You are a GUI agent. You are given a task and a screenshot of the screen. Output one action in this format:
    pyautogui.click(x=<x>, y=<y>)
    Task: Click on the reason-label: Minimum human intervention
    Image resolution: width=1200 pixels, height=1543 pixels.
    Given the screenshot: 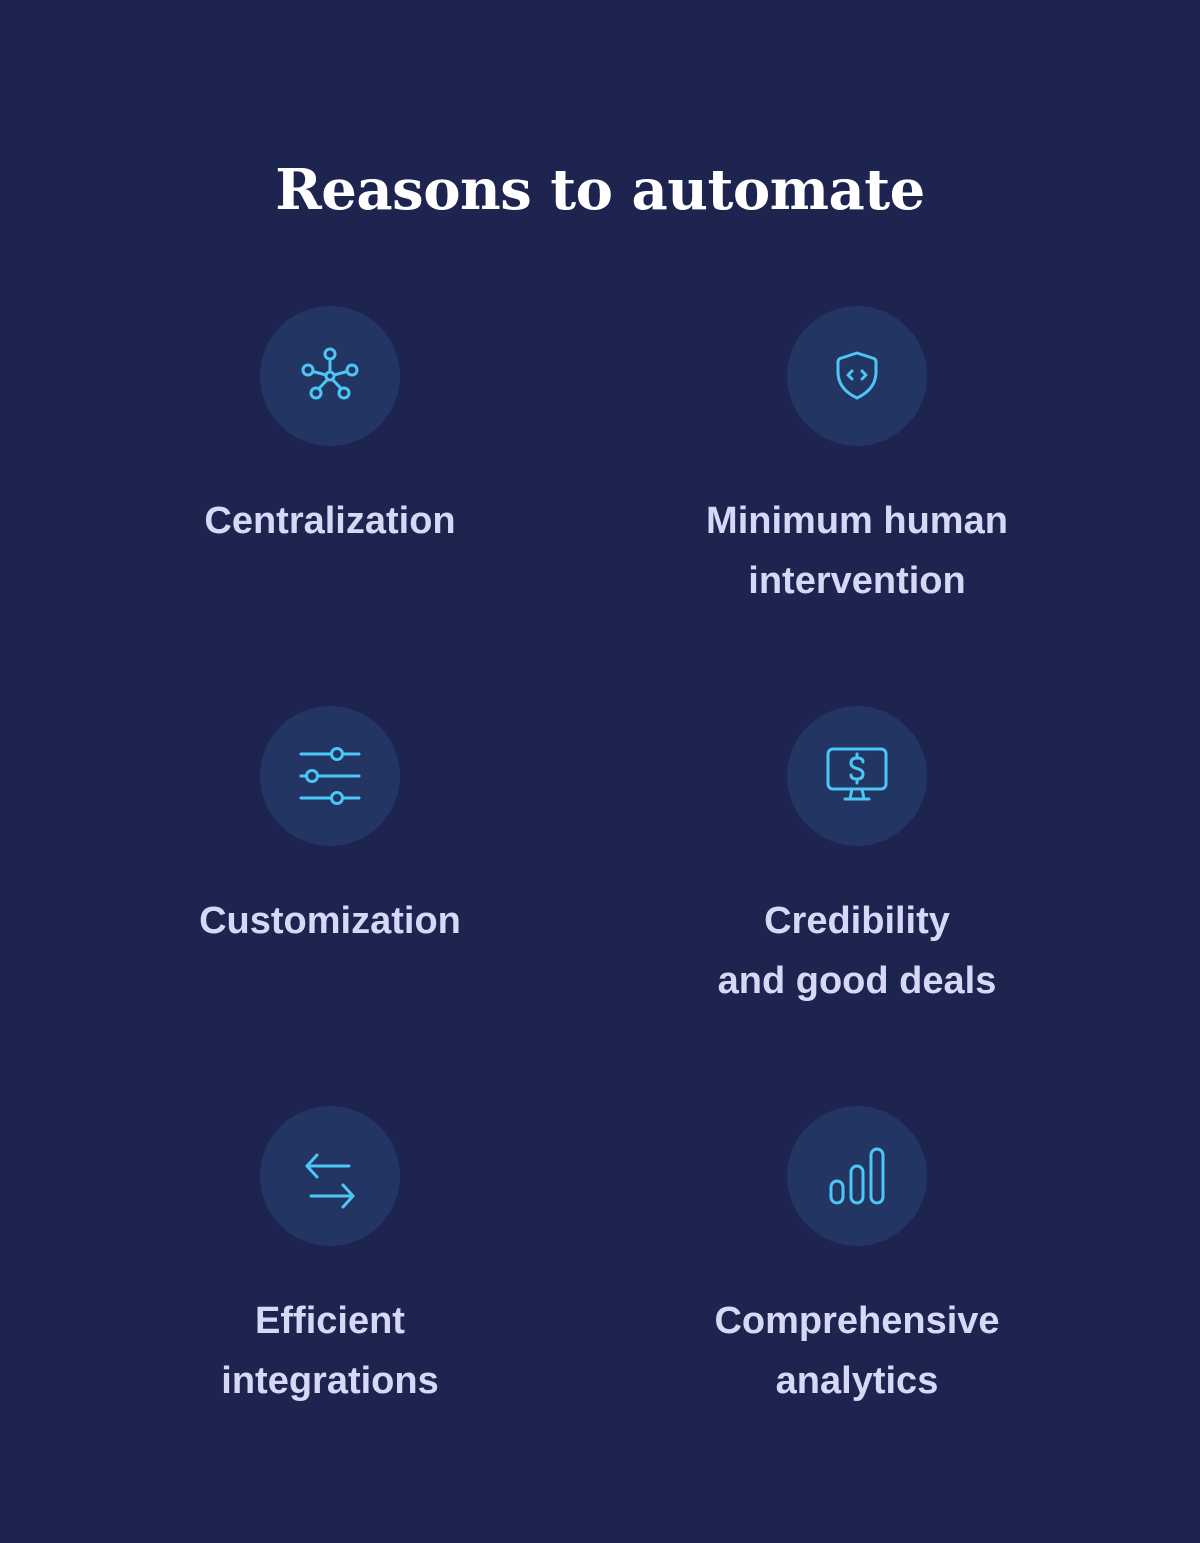 What is the action you would take?
    pyautogui.click(x=857, y=551)
    